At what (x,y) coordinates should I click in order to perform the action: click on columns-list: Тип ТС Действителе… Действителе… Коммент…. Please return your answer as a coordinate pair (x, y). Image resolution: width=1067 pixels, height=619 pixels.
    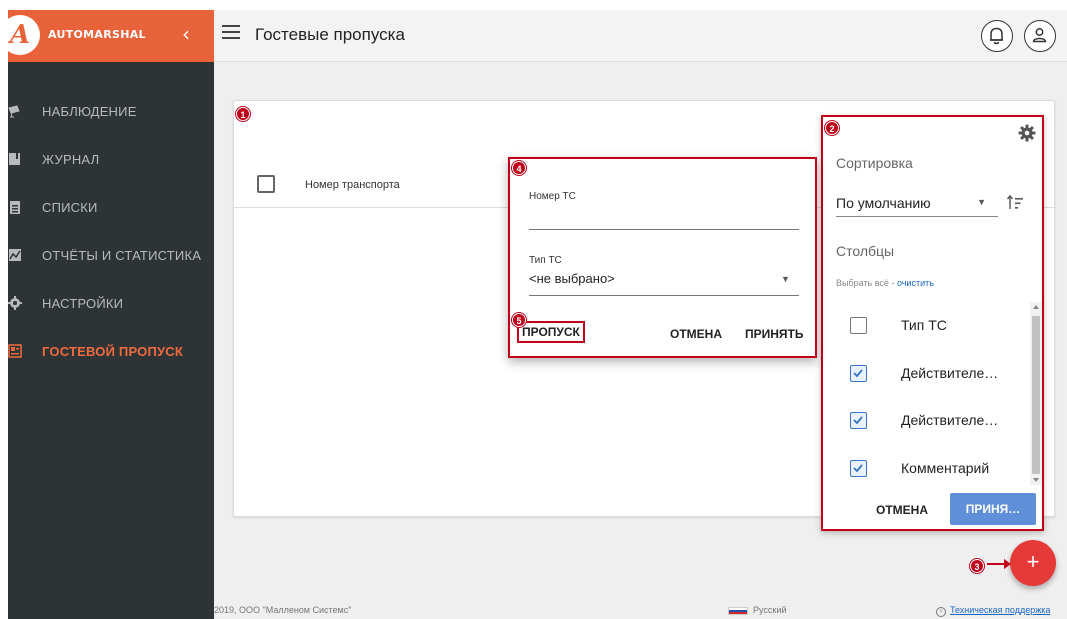
    Looking at the image, I should click on (926, 393).